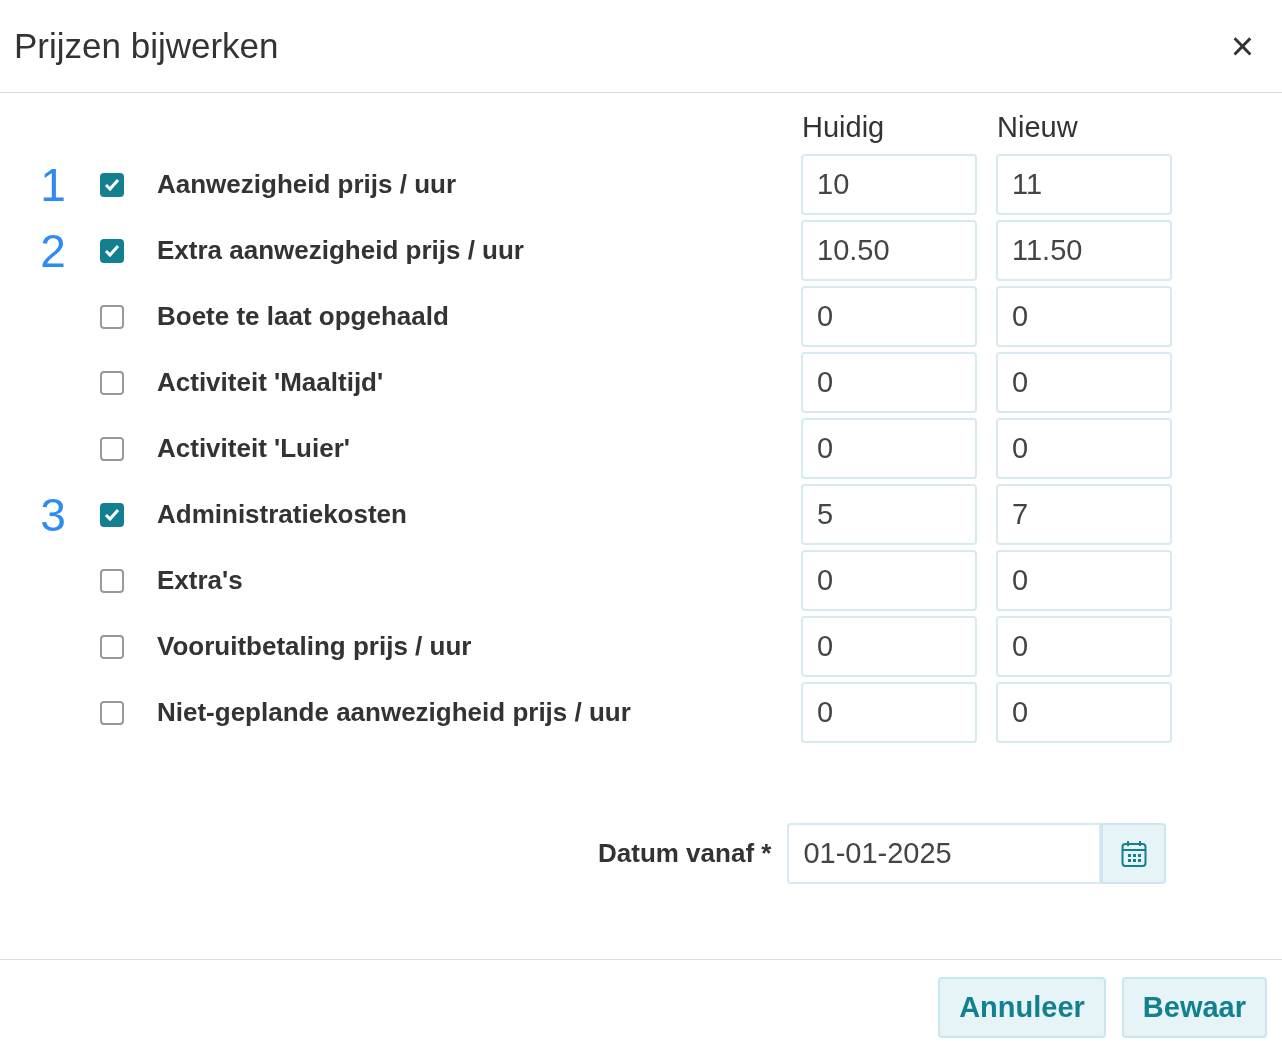 Image resolution: width=1282 pixels, height=1048 pixels. What do you see at coordinates (1194, 1007) in the screenshot?
I see `save-button: Bewaar` at bounding box center [1194, 1007].